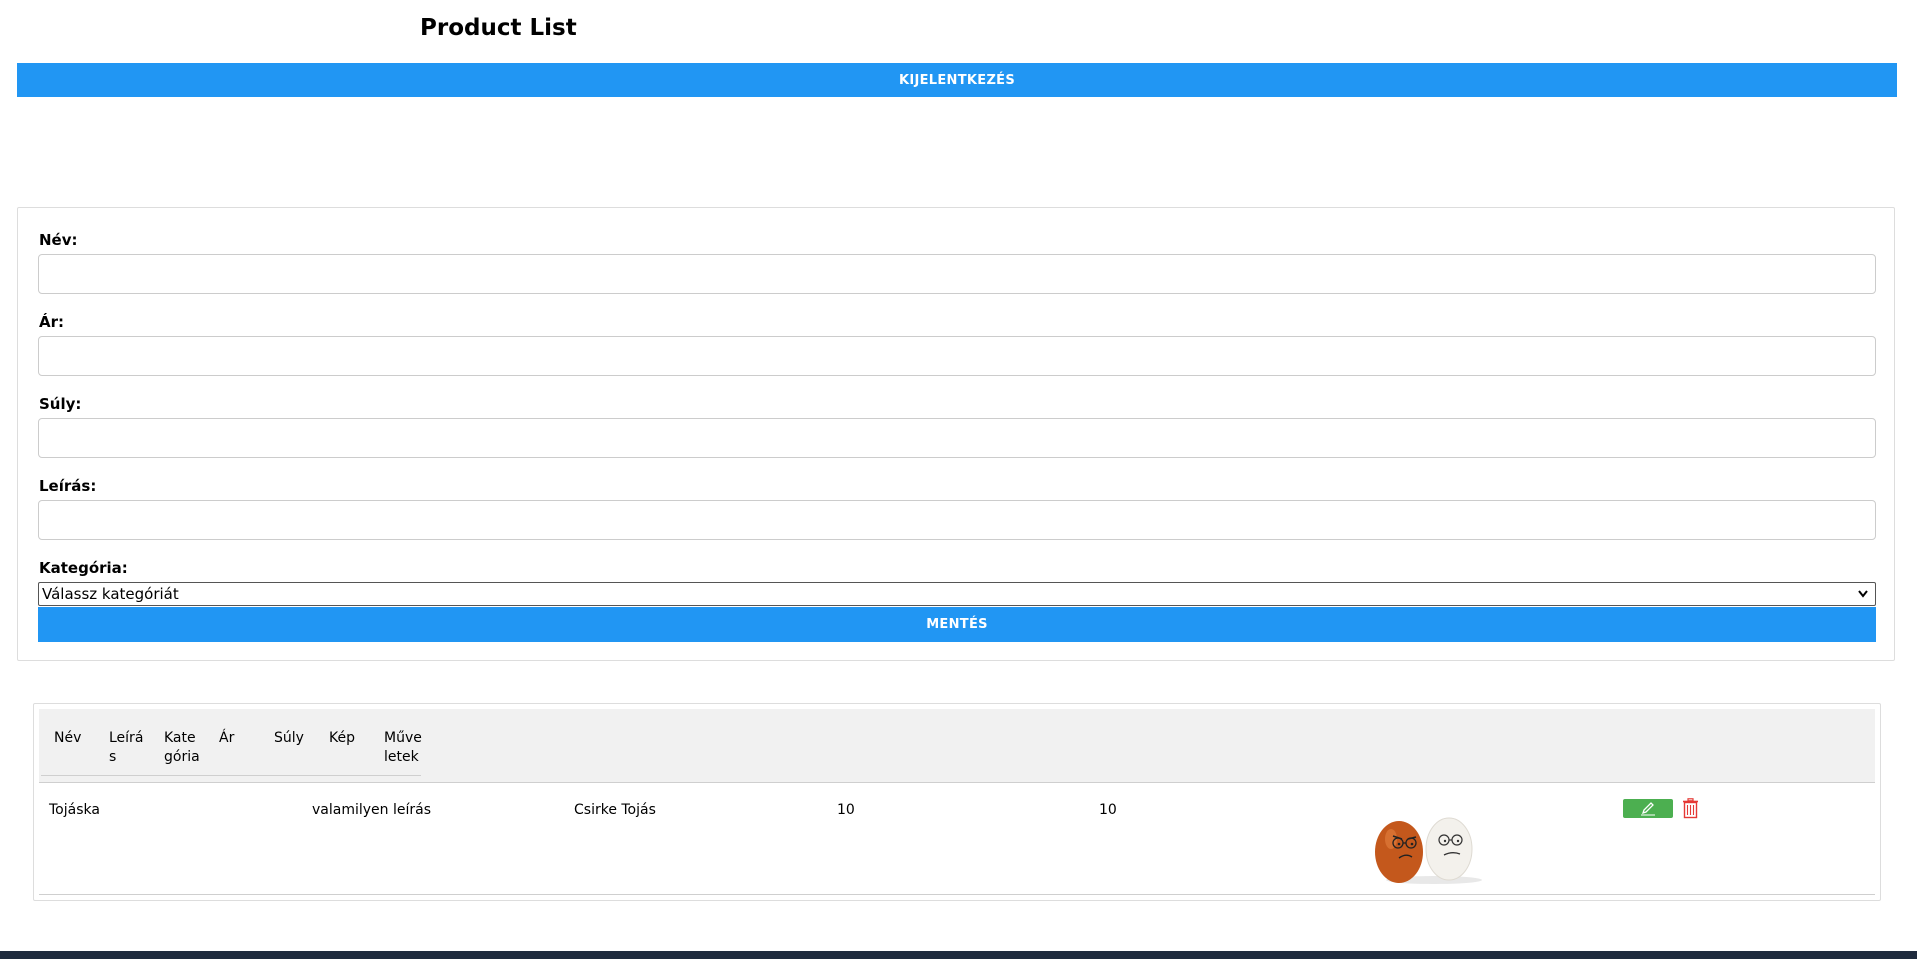 The width and height of the screenshot is (1917, 959). I want to click on cell-category: Csirke Tojás, so click(615, 810).